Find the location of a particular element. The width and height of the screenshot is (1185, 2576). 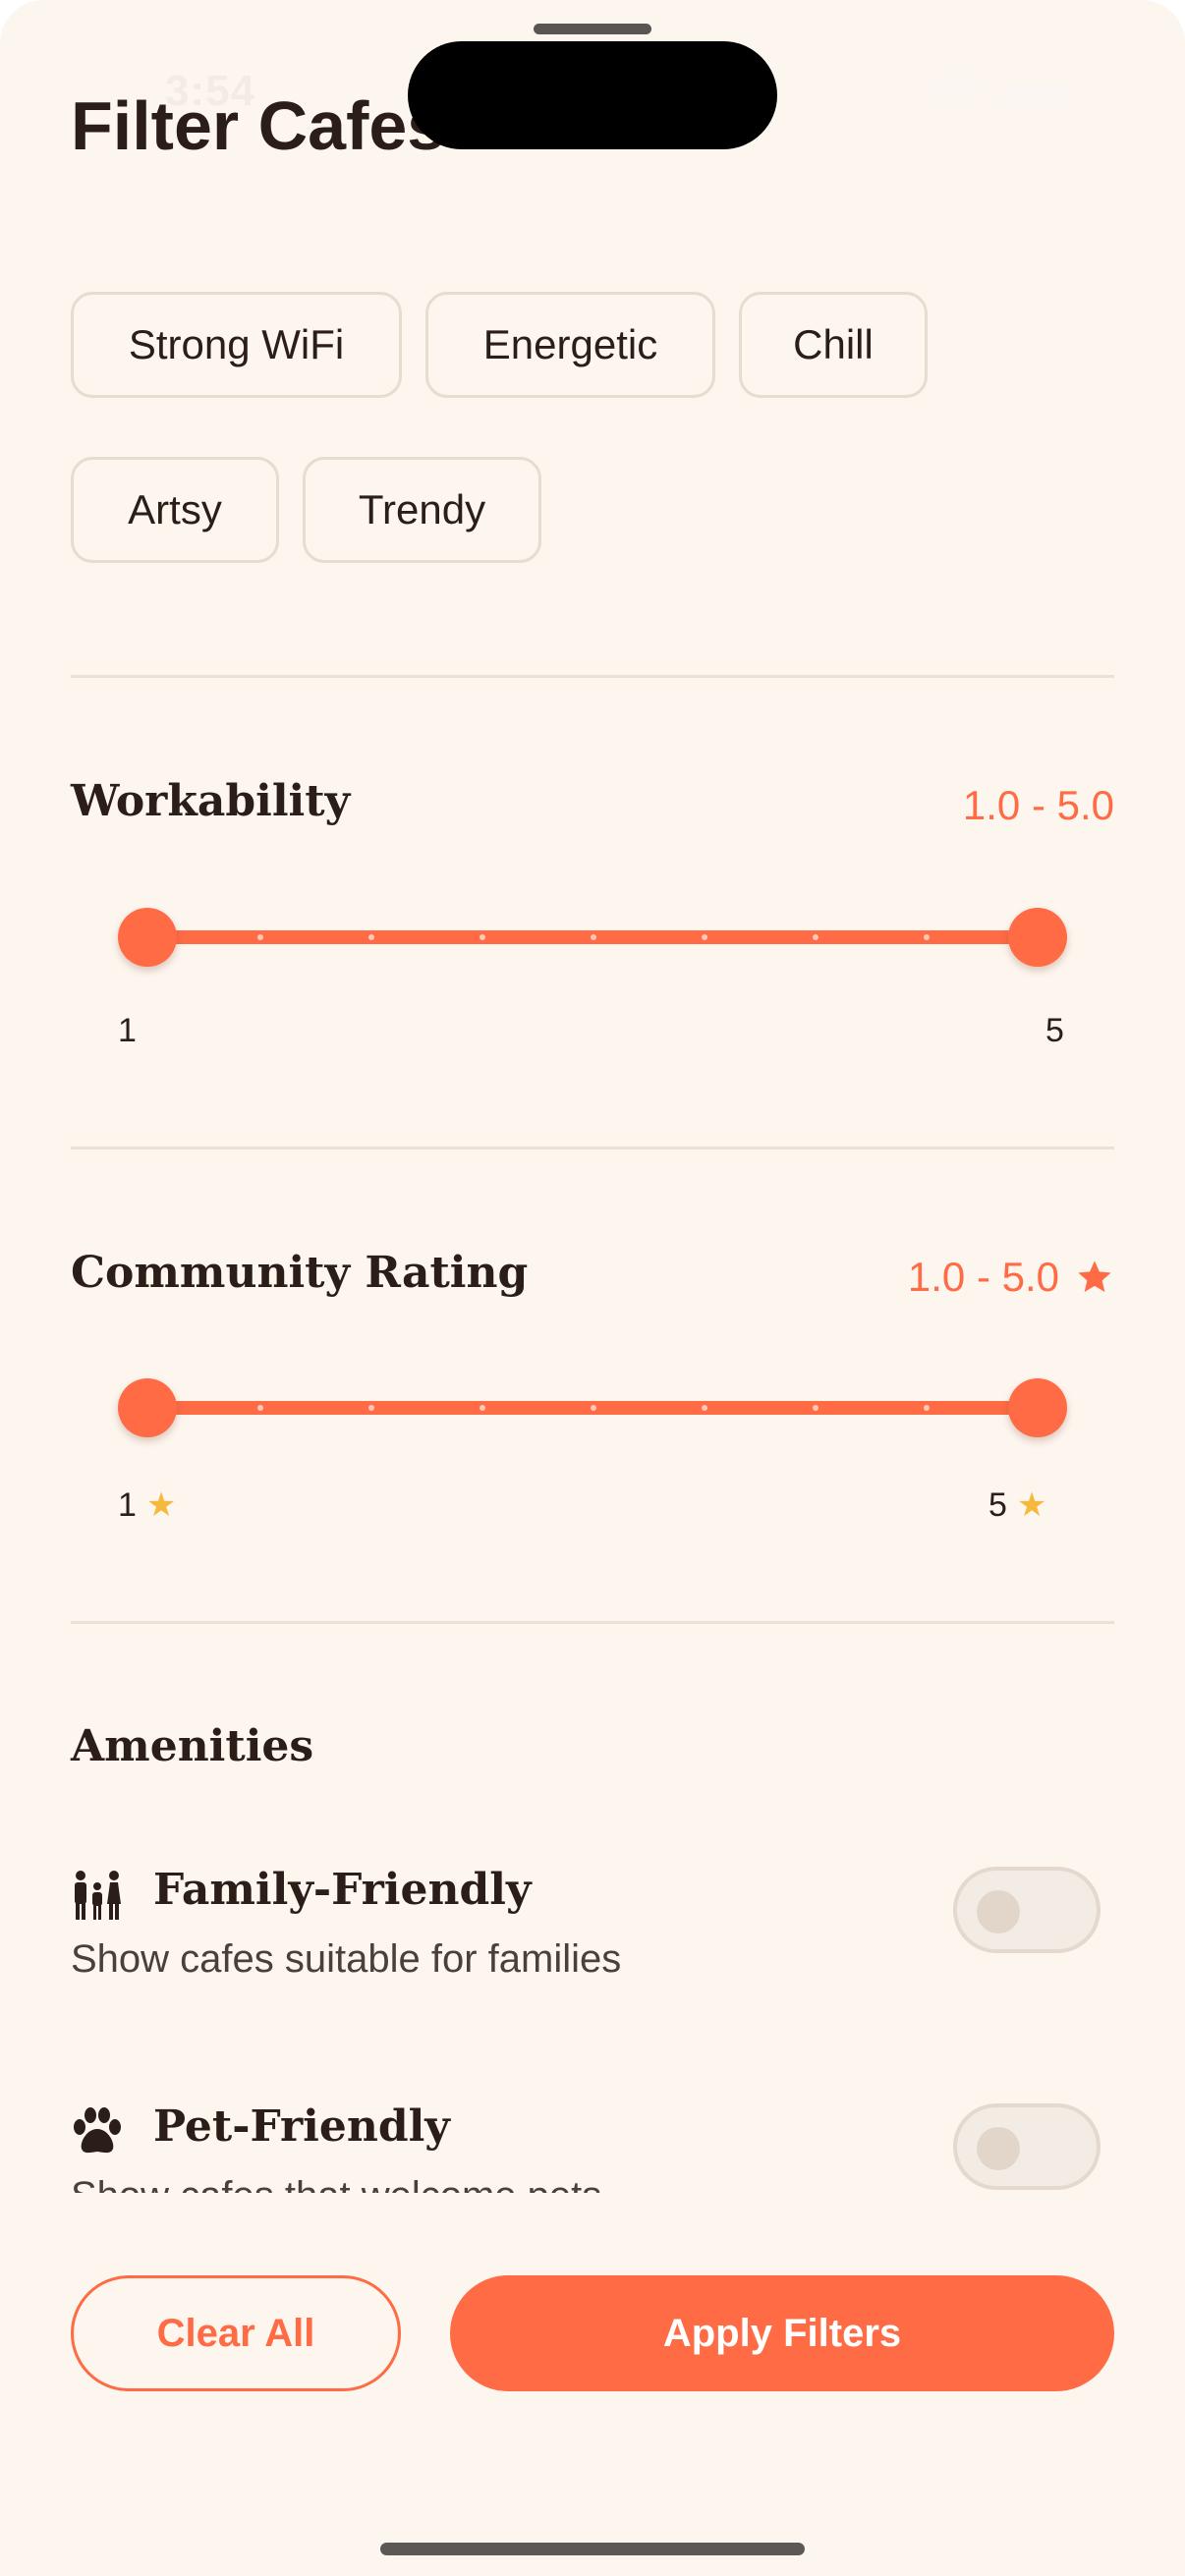

chip-chill: Chill is located at coordinates (834, 345).